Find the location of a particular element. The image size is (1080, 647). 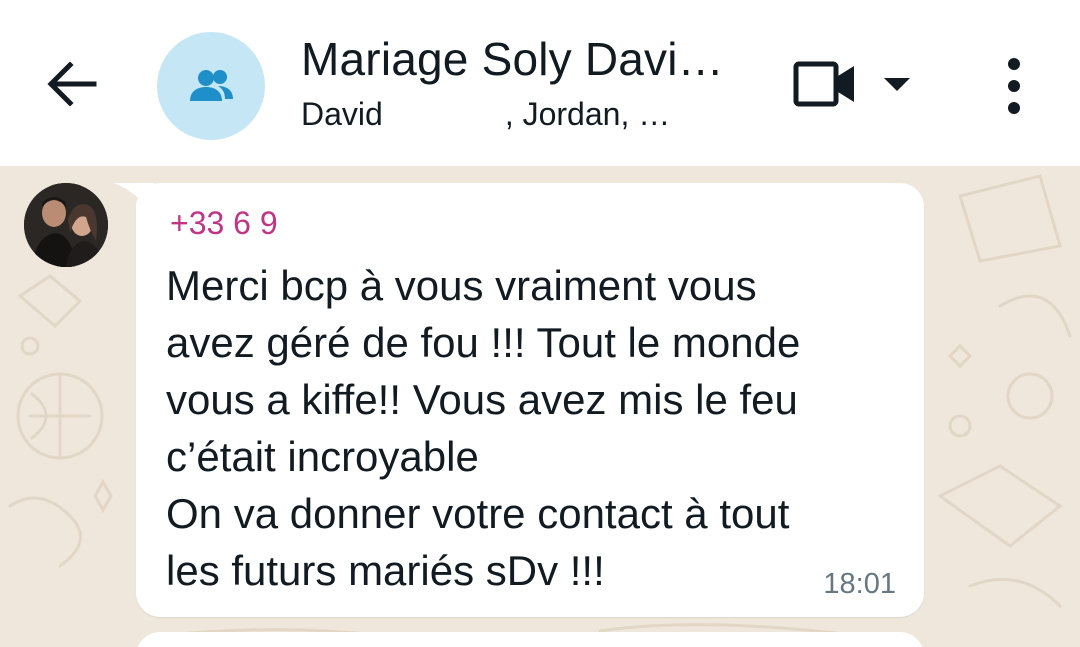

group-avatar is located at coordinates (211, 86).